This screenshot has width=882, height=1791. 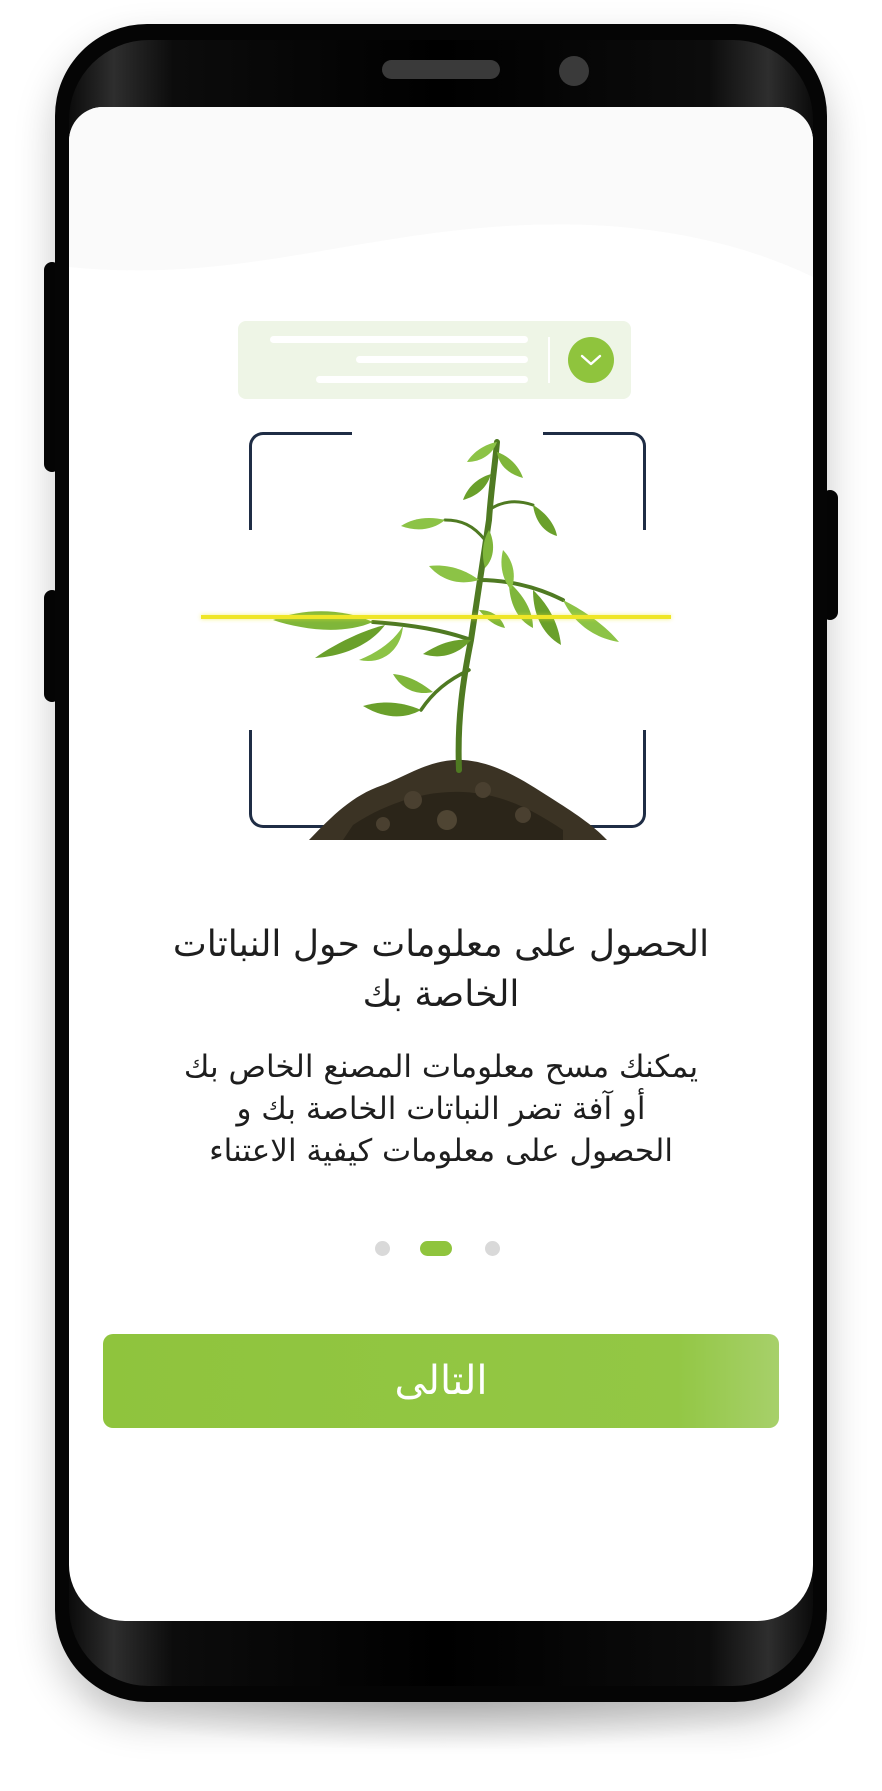 I want to click on page-indicator, so click(x=443, y=1248).